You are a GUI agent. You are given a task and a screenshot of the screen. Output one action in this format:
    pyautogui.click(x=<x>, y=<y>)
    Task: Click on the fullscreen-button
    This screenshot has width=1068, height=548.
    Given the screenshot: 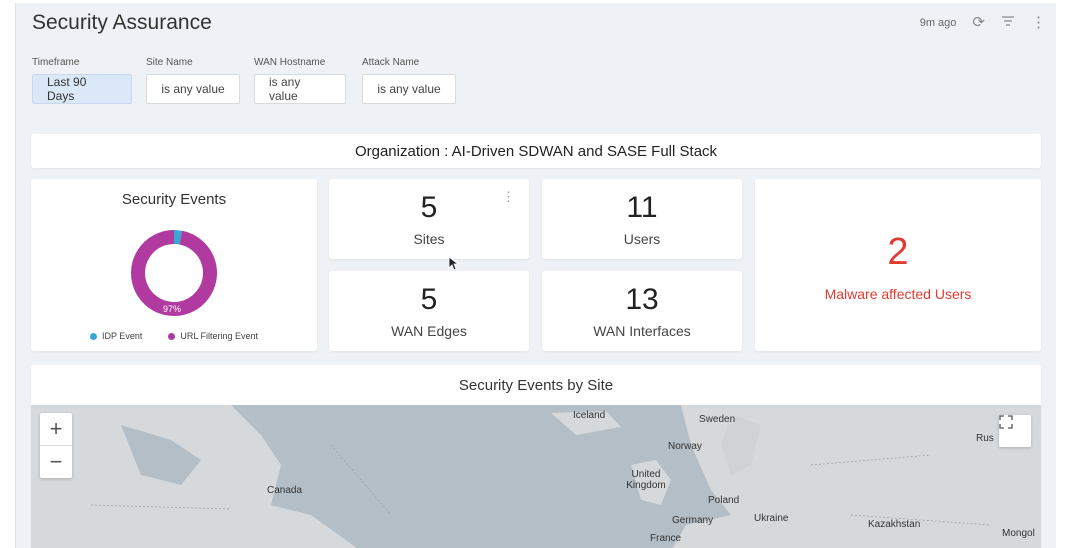 What is the action you would take?
    pyautogui.click(x=1015, y=431)
    